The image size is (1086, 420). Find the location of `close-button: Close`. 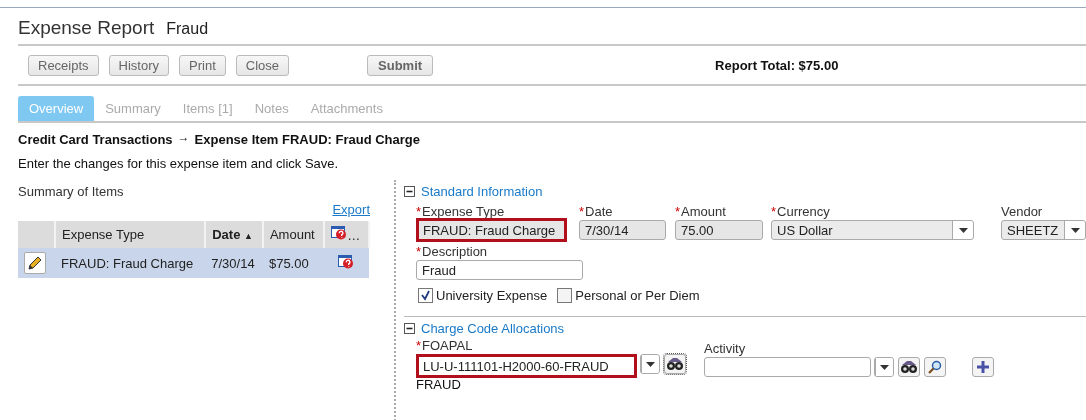

close-button: Close is located at coordinates (262, 65).